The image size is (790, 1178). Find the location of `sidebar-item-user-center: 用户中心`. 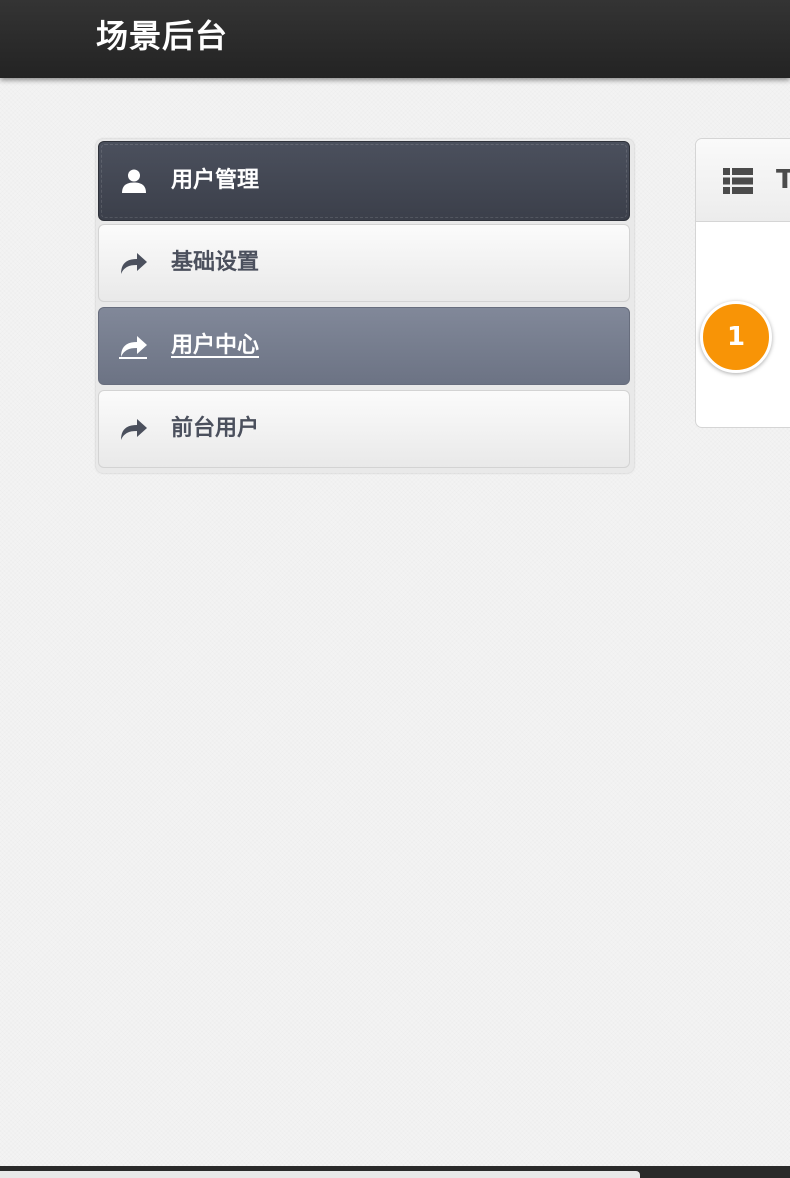

sidebar-item-user-center: 用户中心 is located at coordinates (364, 346).